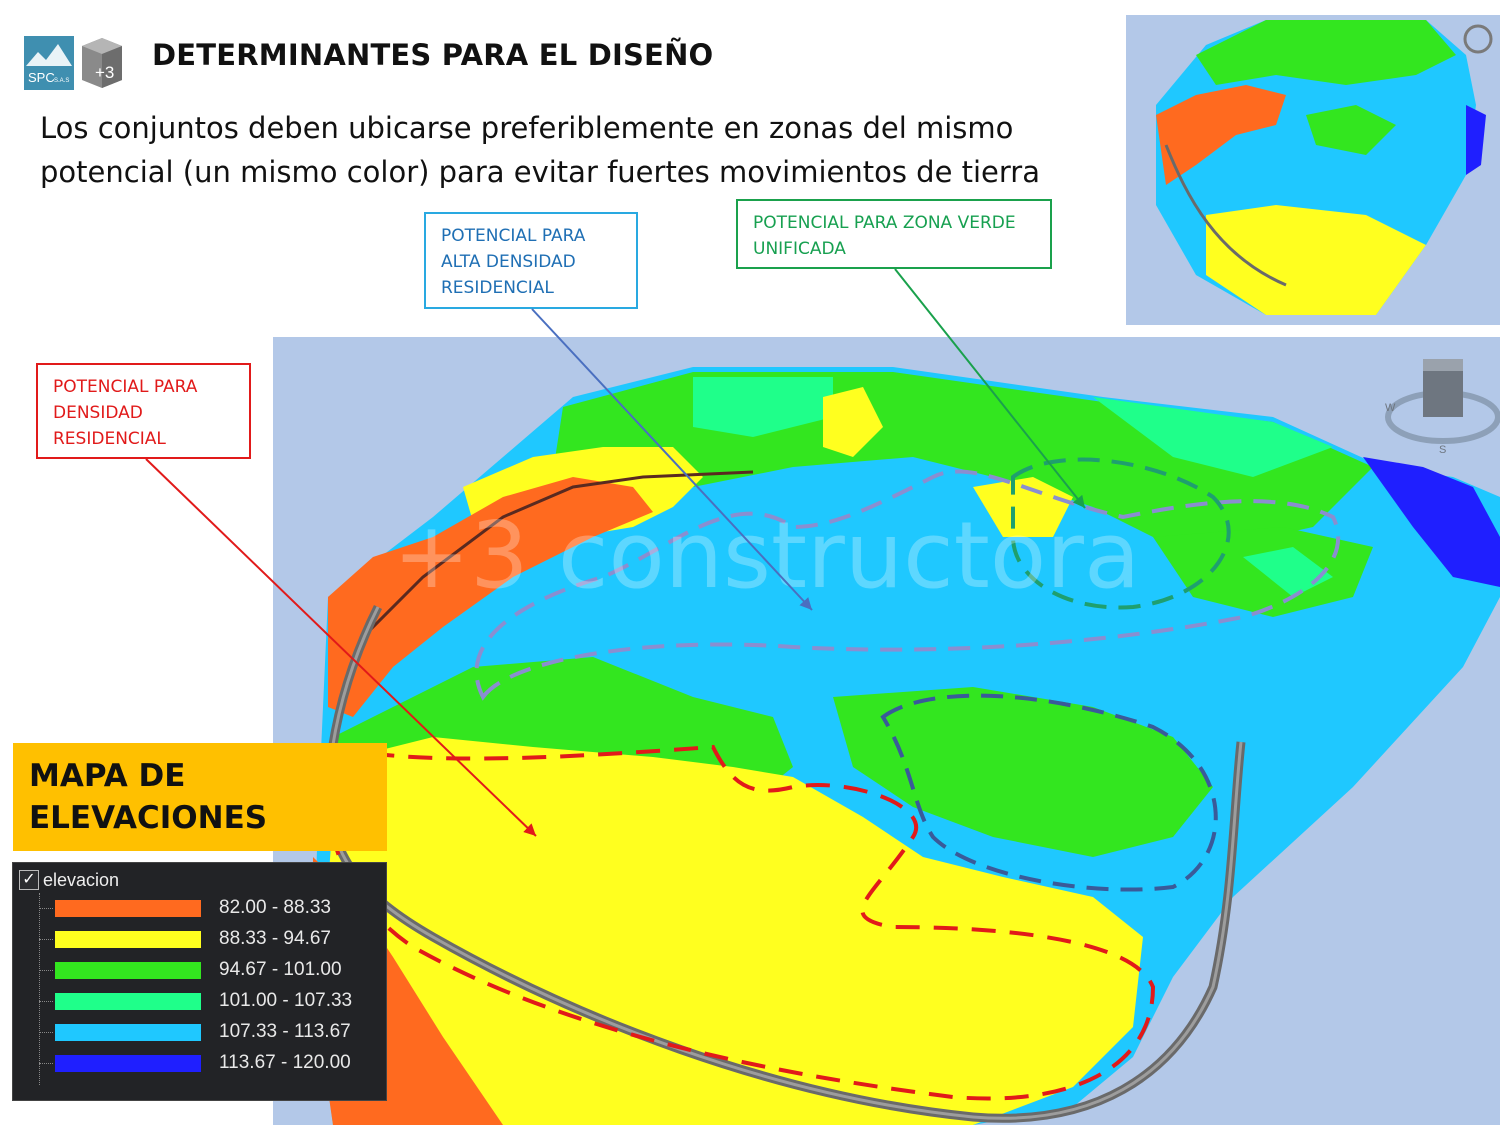 The image size is (1500, 1125). Describe the element at coordinates (275, 907) in the screenshot. I see `legend-range-label: 82.00 - 88.33` at that location.